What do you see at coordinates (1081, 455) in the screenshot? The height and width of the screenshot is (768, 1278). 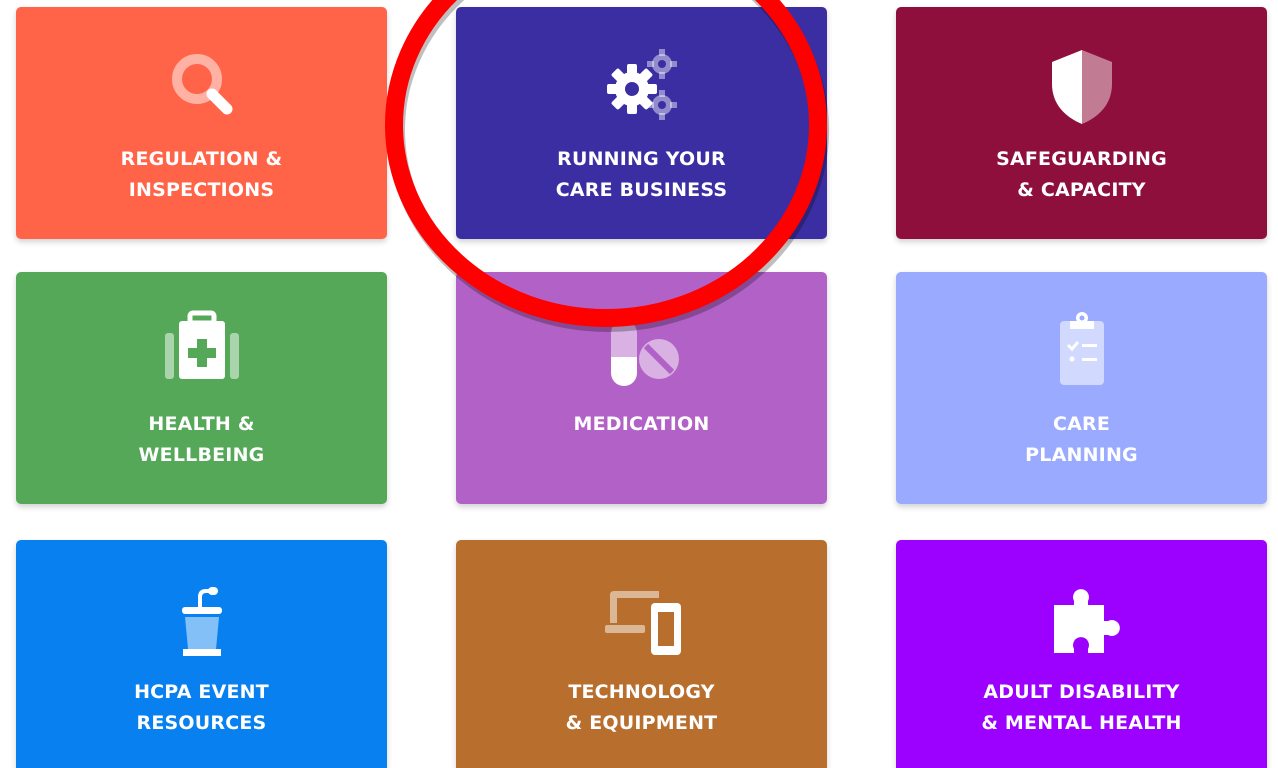 I see `tile-label-line2: PLANNING` at bounding box center [1081, 455].